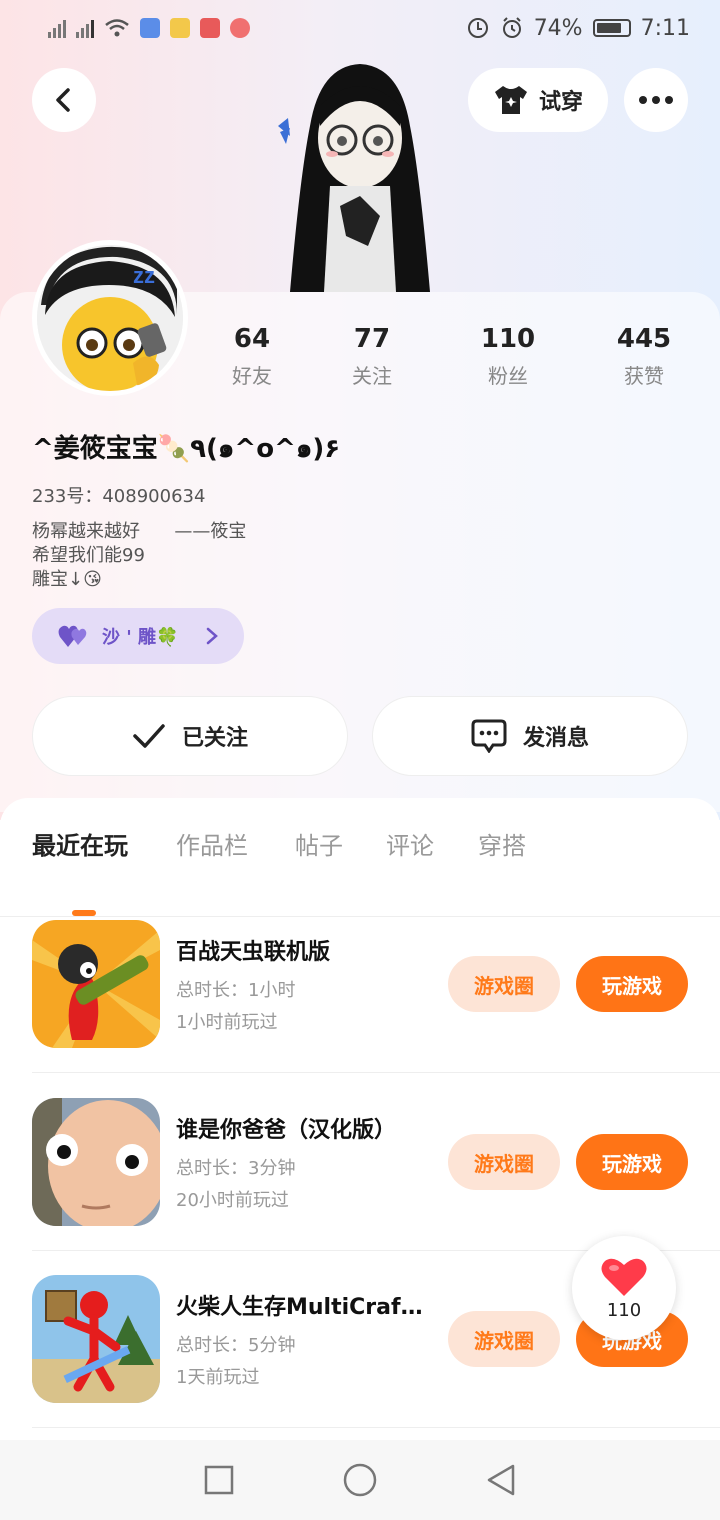 This screenshot has width=720, height=1520. What do you see at coordinates (360, 28) in the screenshot?
I see `status-bar: 74% 7:11` at bounding box center [360, 28].